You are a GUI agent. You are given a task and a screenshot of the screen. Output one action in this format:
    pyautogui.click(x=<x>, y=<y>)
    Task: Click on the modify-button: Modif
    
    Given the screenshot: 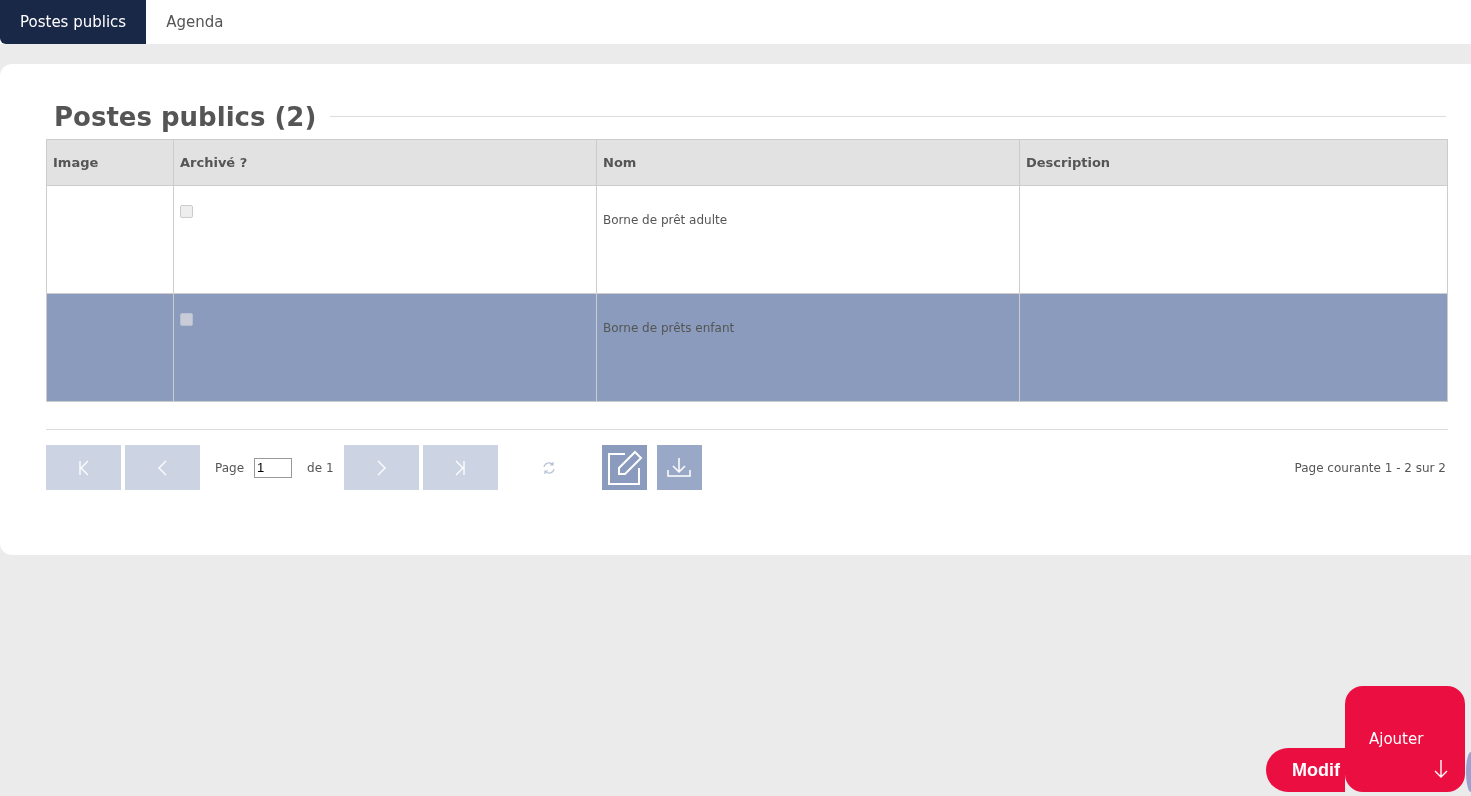 What is the action you would take?
    pyautogui.click(x=1305, y=770)
    